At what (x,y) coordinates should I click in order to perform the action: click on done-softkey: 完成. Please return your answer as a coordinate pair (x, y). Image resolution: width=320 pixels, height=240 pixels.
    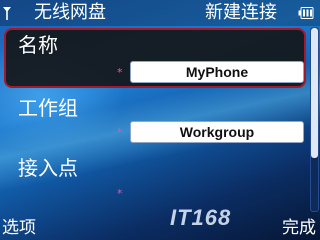
    Looking at the image, I should click on (299, 228).